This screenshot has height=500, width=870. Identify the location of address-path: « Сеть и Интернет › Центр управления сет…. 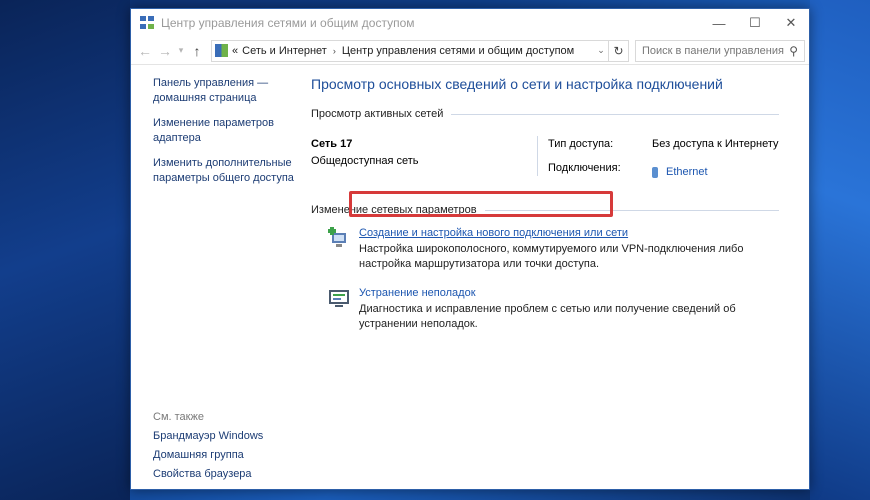
(420, 50).